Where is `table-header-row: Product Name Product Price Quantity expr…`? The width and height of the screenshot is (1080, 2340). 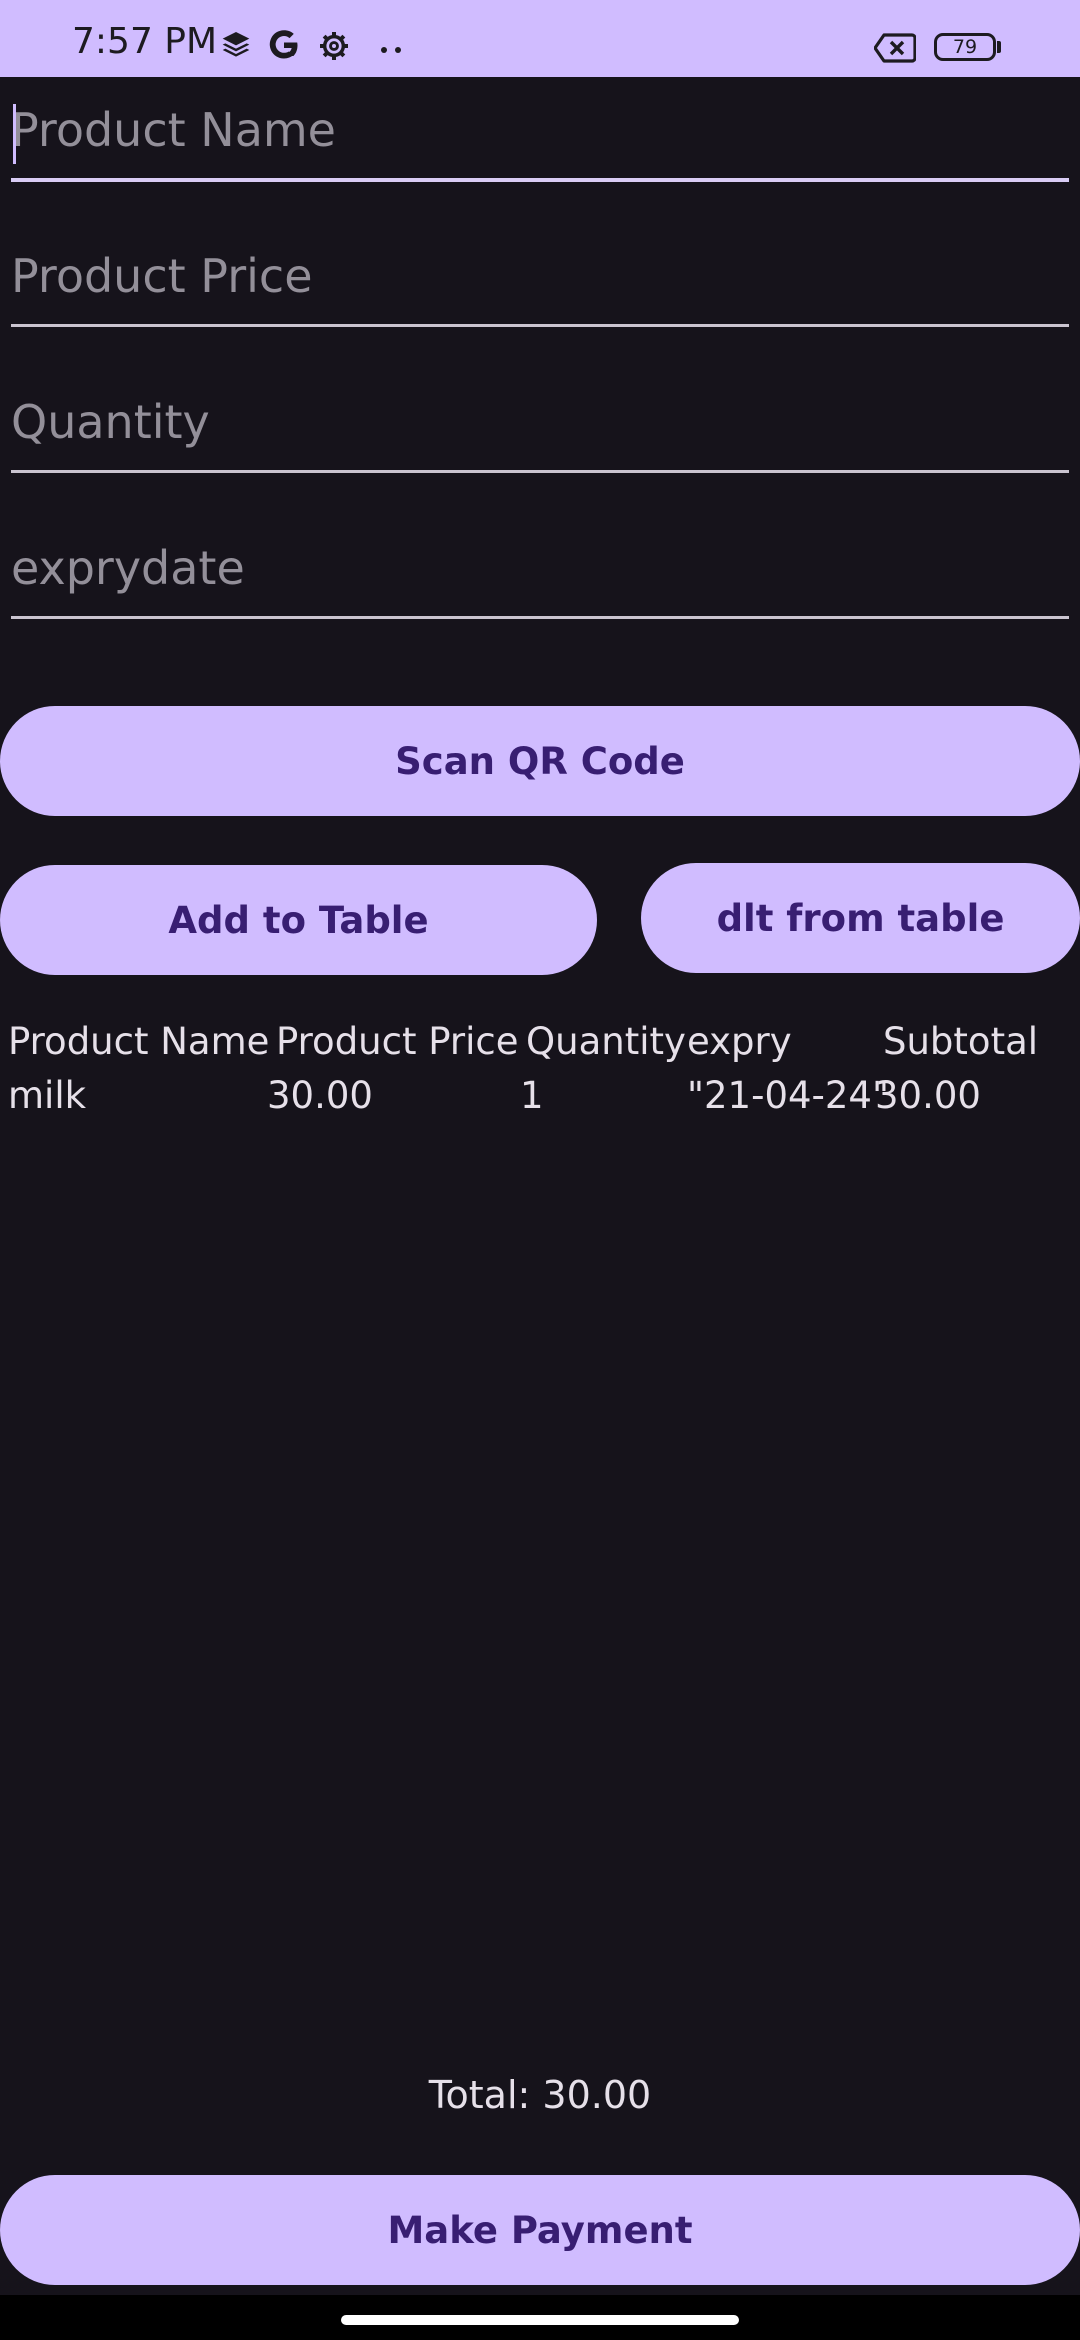 table-header-row: Product Name Product Price Quantity expr… is located at coordinates (540, 1042).